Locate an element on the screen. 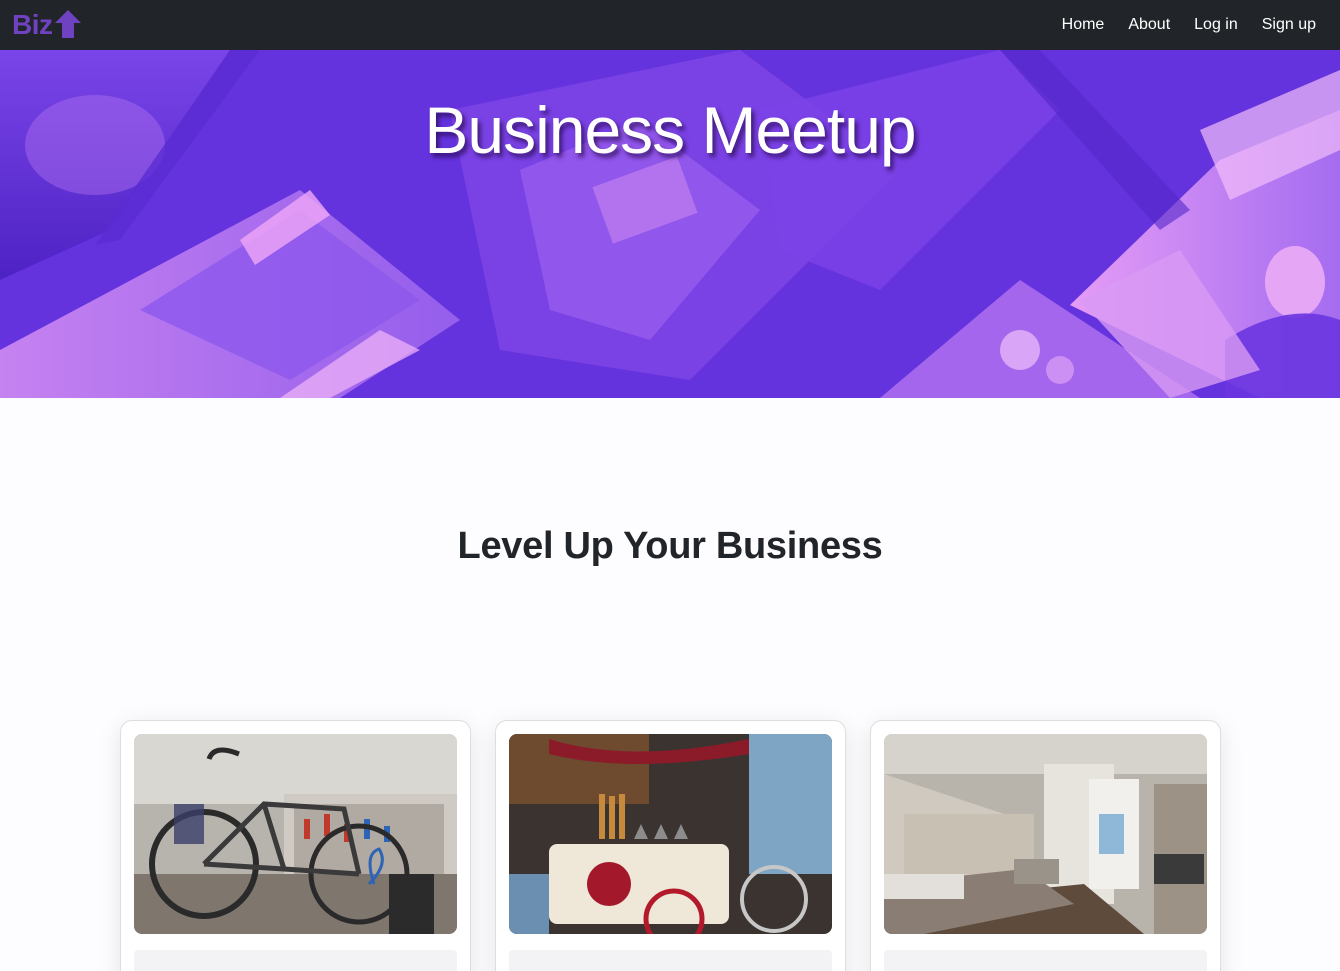 This screenshot has height=971, width=1340. nav-login-link: Log in is located at coordinates (1216, 25).